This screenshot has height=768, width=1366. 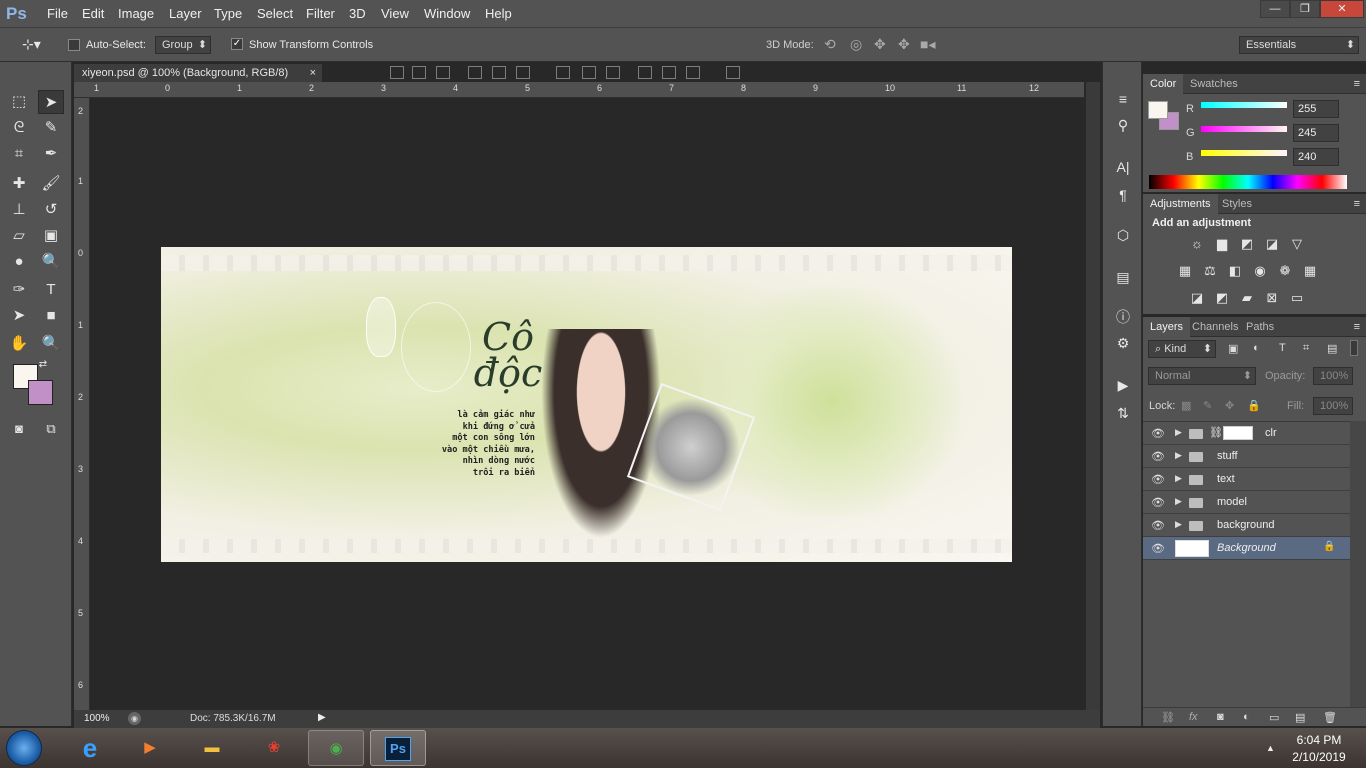 I want to click on lock-all-icon: 🔒, so click(x=1254, y=405).